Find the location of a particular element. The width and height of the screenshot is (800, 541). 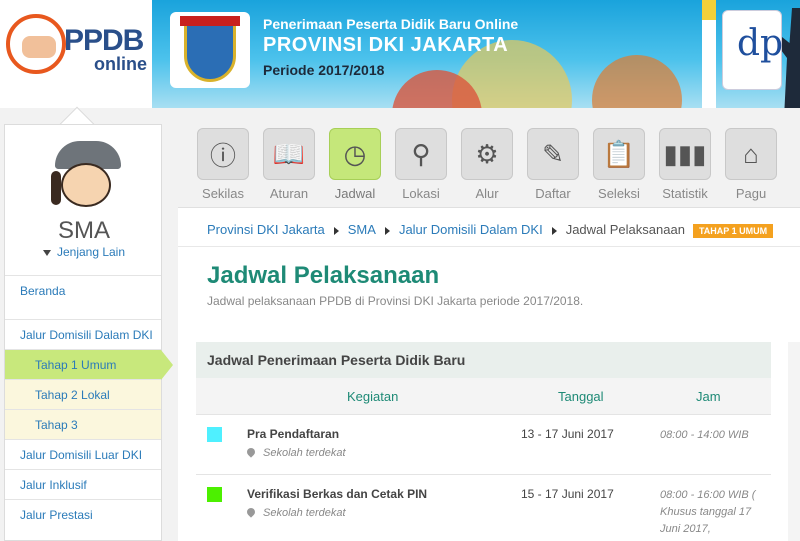

nav-lokasi: ⚲ Lokasi is located at coordinates (421, 164).